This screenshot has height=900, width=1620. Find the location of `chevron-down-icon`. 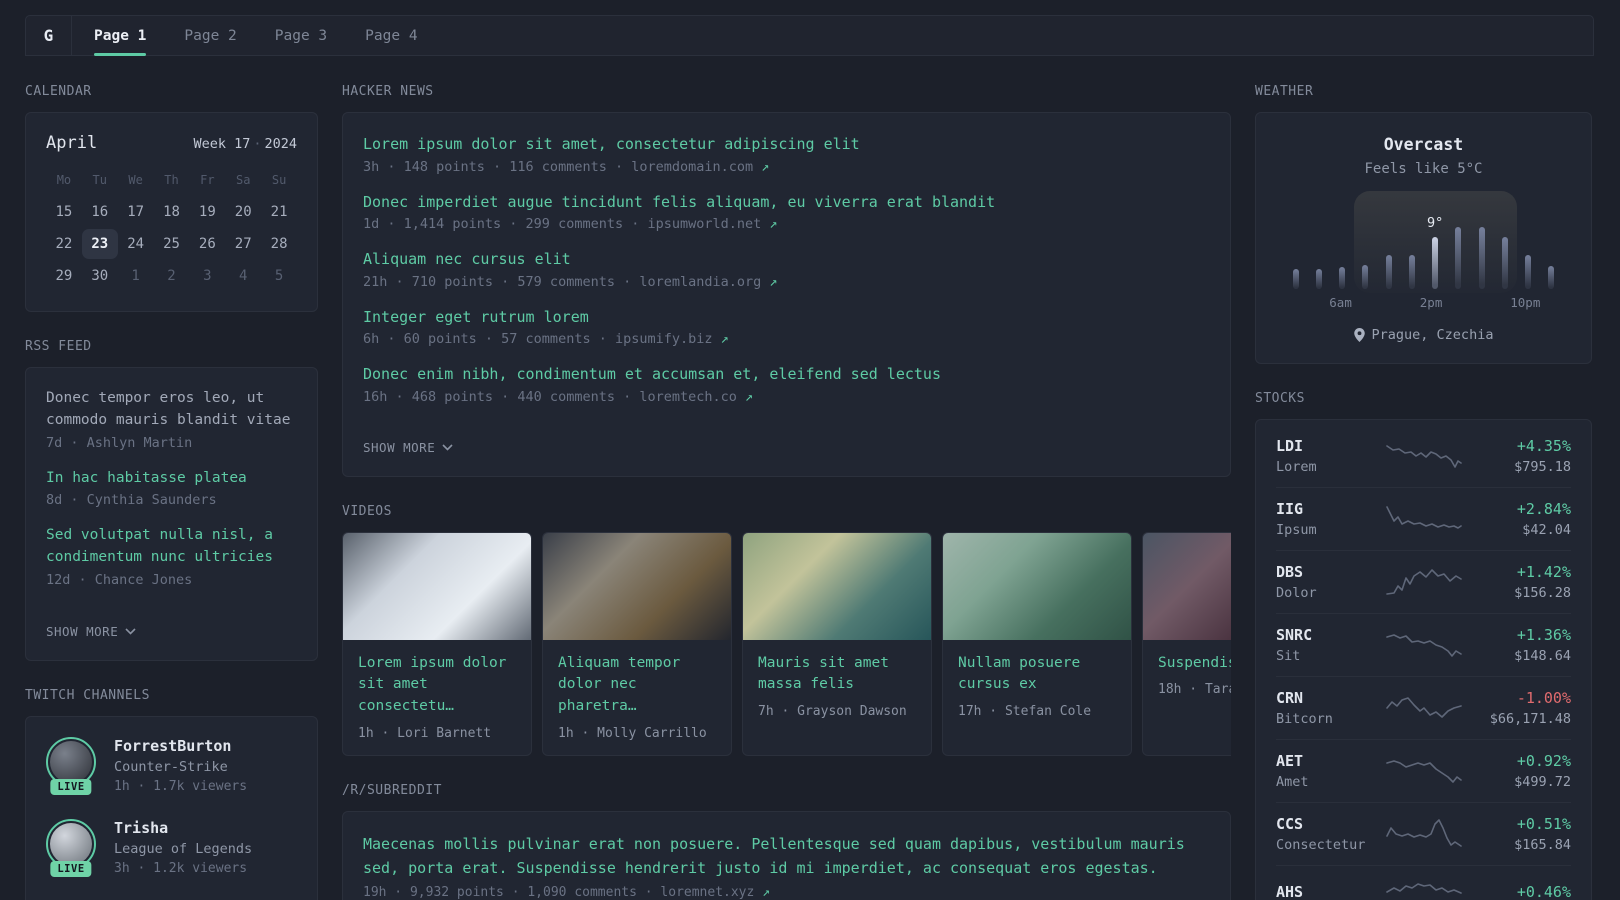

chevron-down-icon is located at coordinates (447, 447).